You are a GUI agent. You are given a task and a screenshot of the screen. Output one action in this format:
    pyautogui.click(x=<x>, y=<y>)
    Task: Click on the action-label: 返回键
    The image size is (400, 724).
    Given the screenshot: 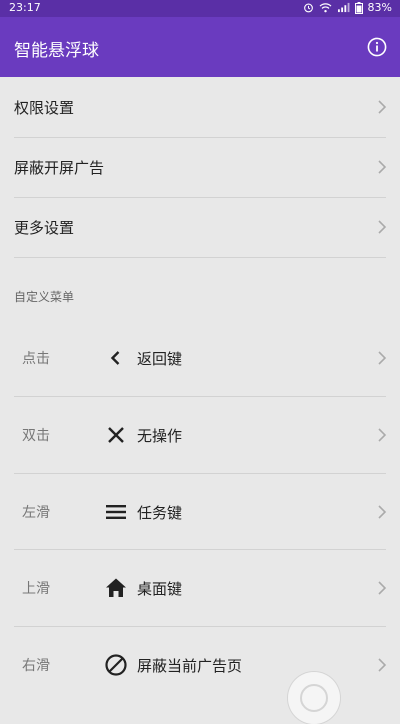 What is the action you would take?
    pyautogui.click(x=160, y=359)
    